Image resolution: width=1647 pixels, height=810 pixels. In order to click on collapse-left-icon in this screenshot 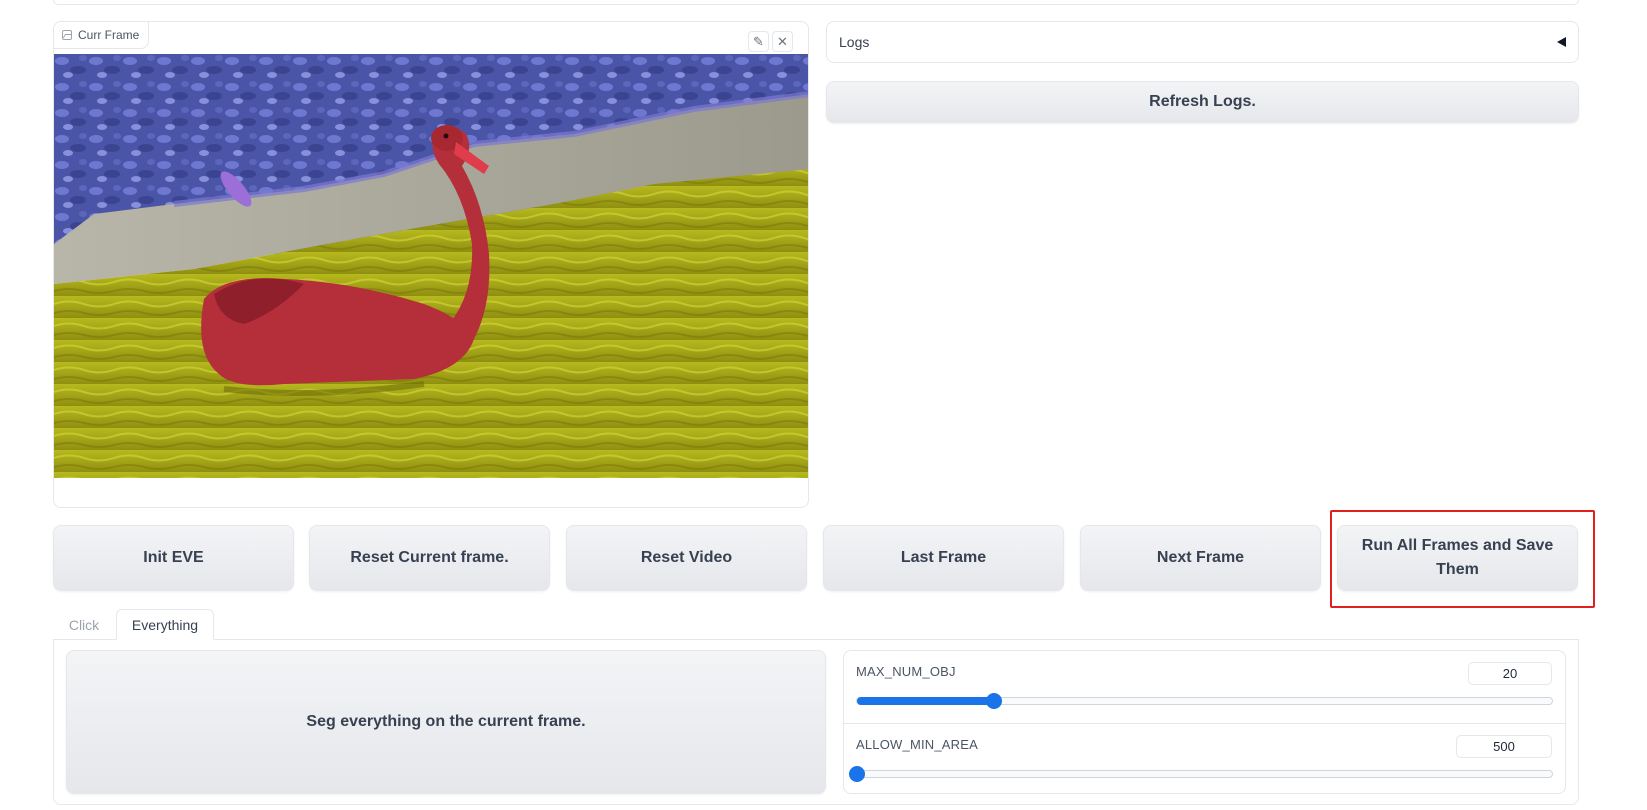, I will do `click(1561, 42)`.